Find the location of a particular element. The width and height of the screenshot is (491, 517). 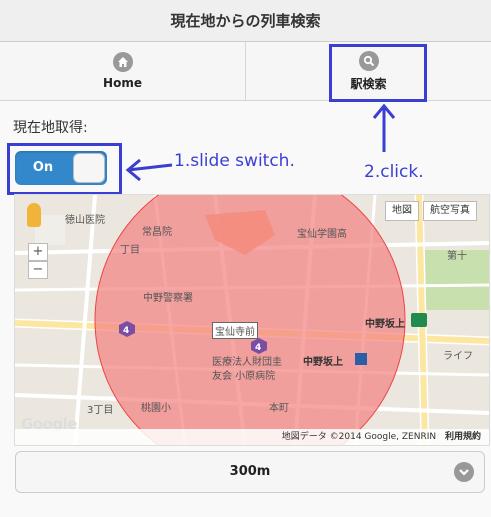

map-label: 徳山医院 is located at coordinates (85, 220).